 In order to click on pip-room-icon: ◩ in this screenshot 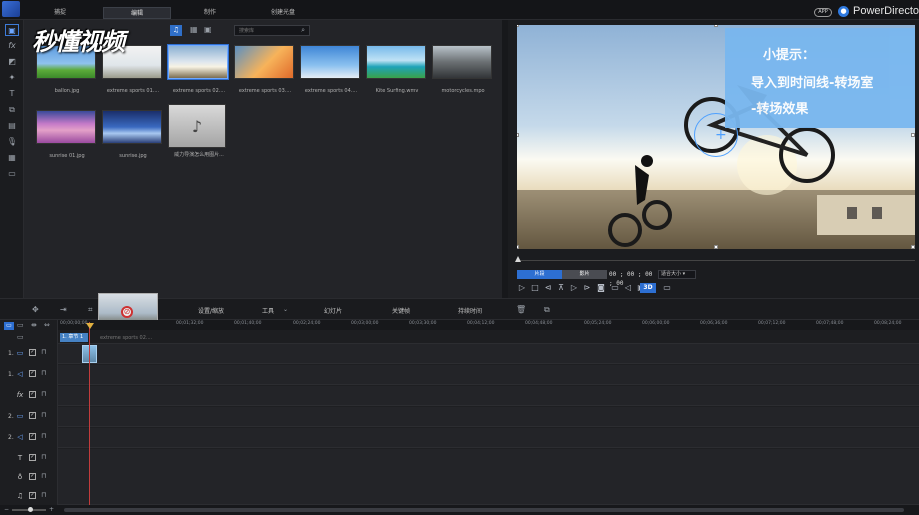, I will do `click(12, 62)`.